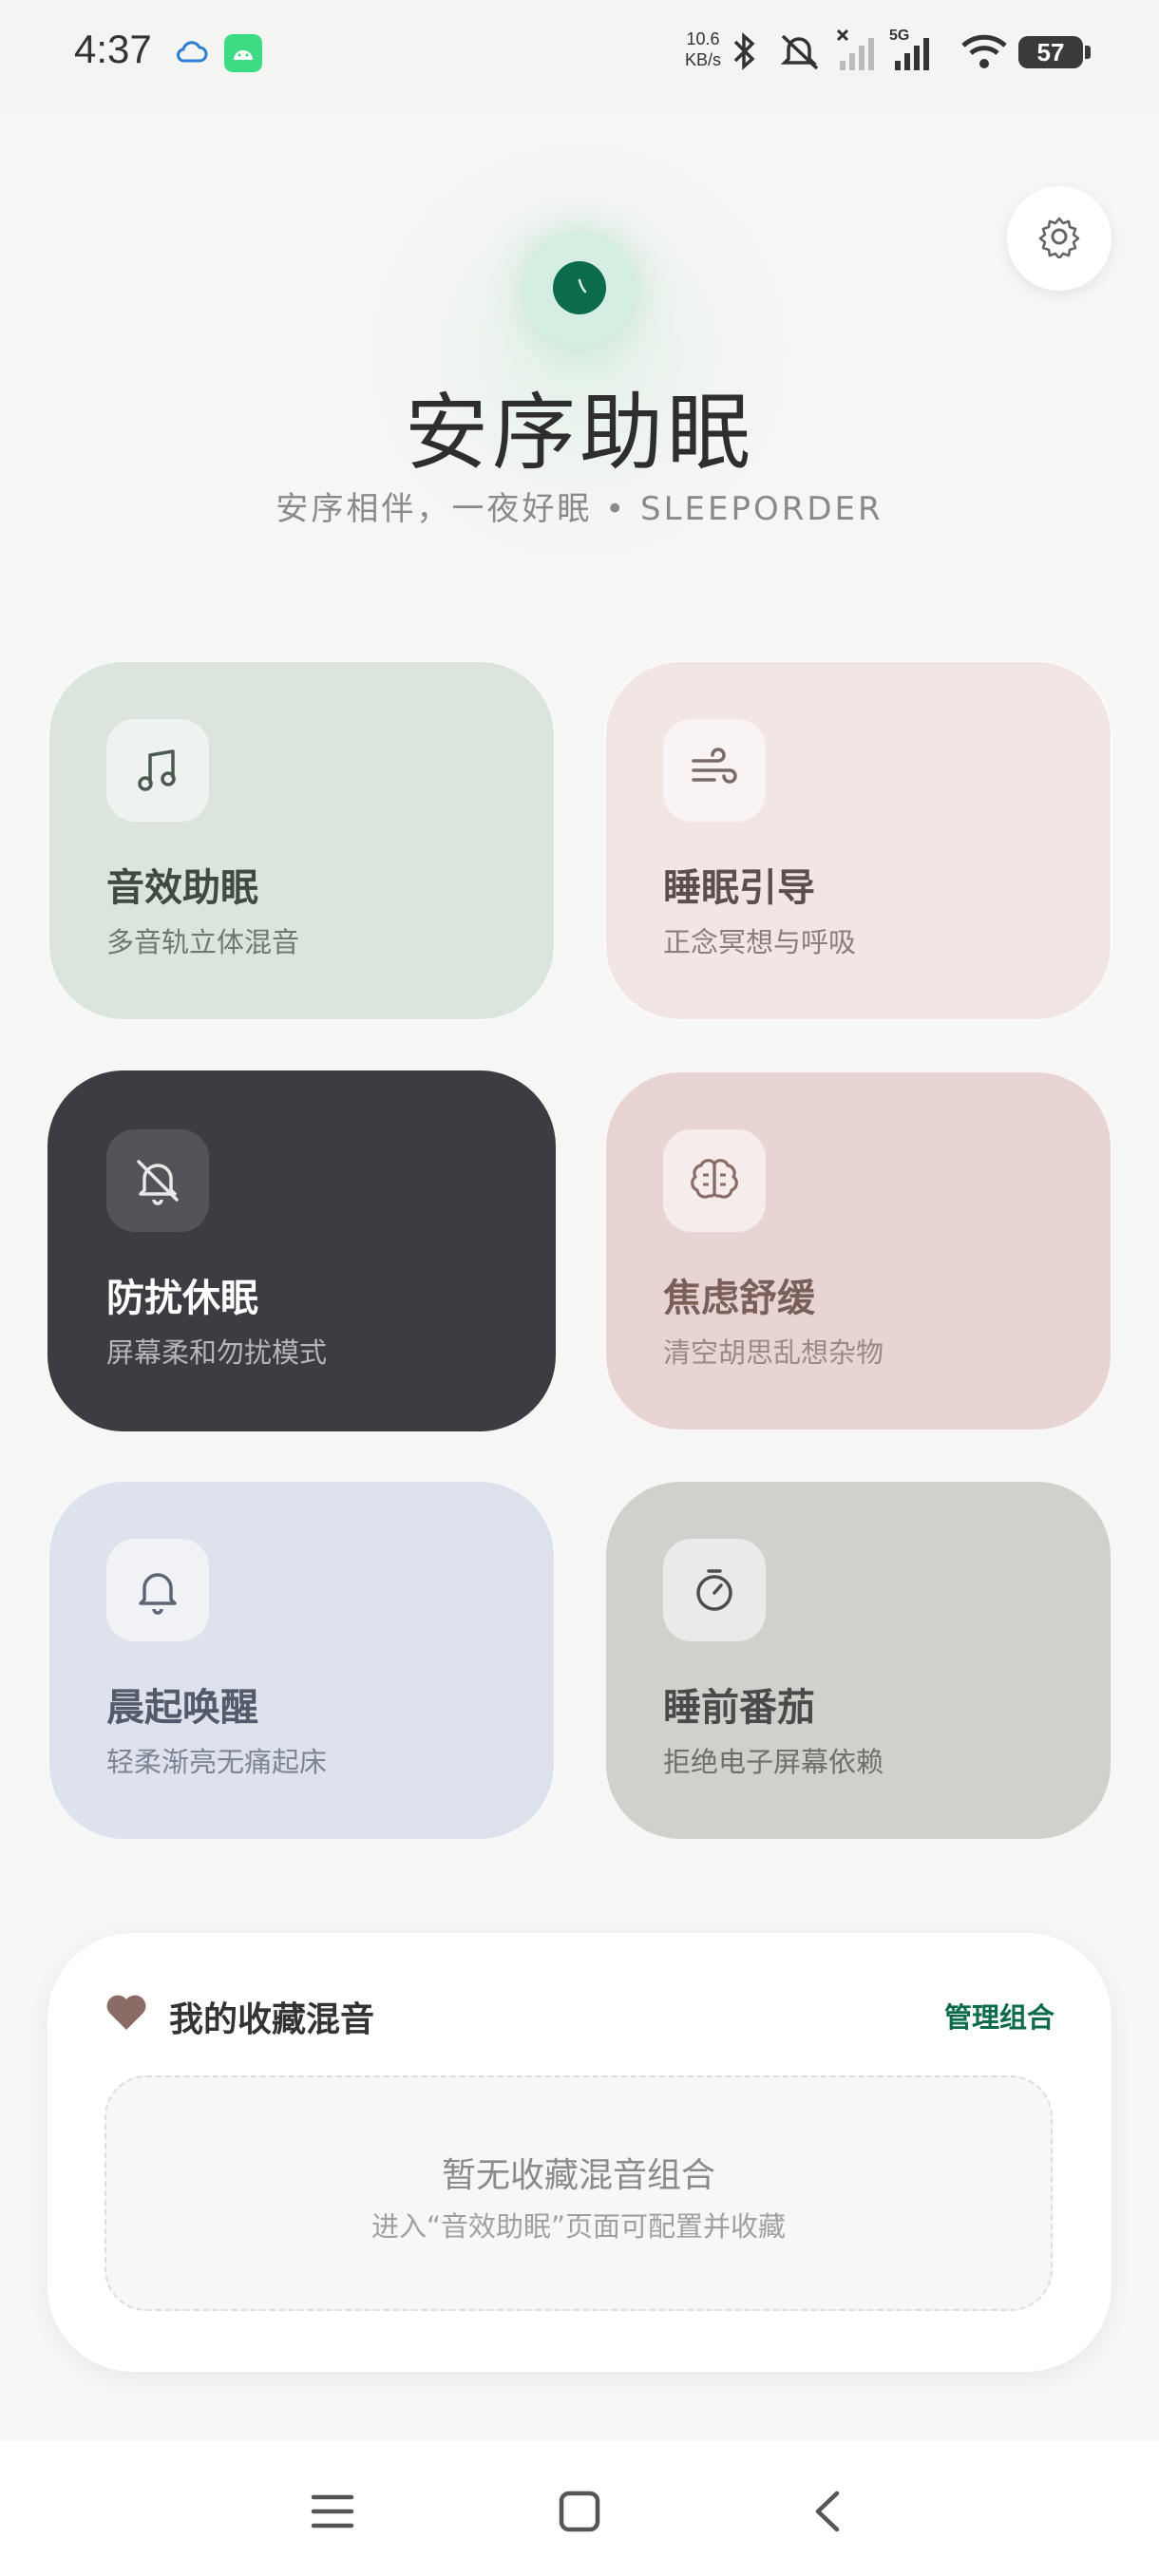 The image size is (1159, 2576). I want to click on card-sleep-guide: 睡眠引导 正念冥想与呼吸, so click(858, 840).